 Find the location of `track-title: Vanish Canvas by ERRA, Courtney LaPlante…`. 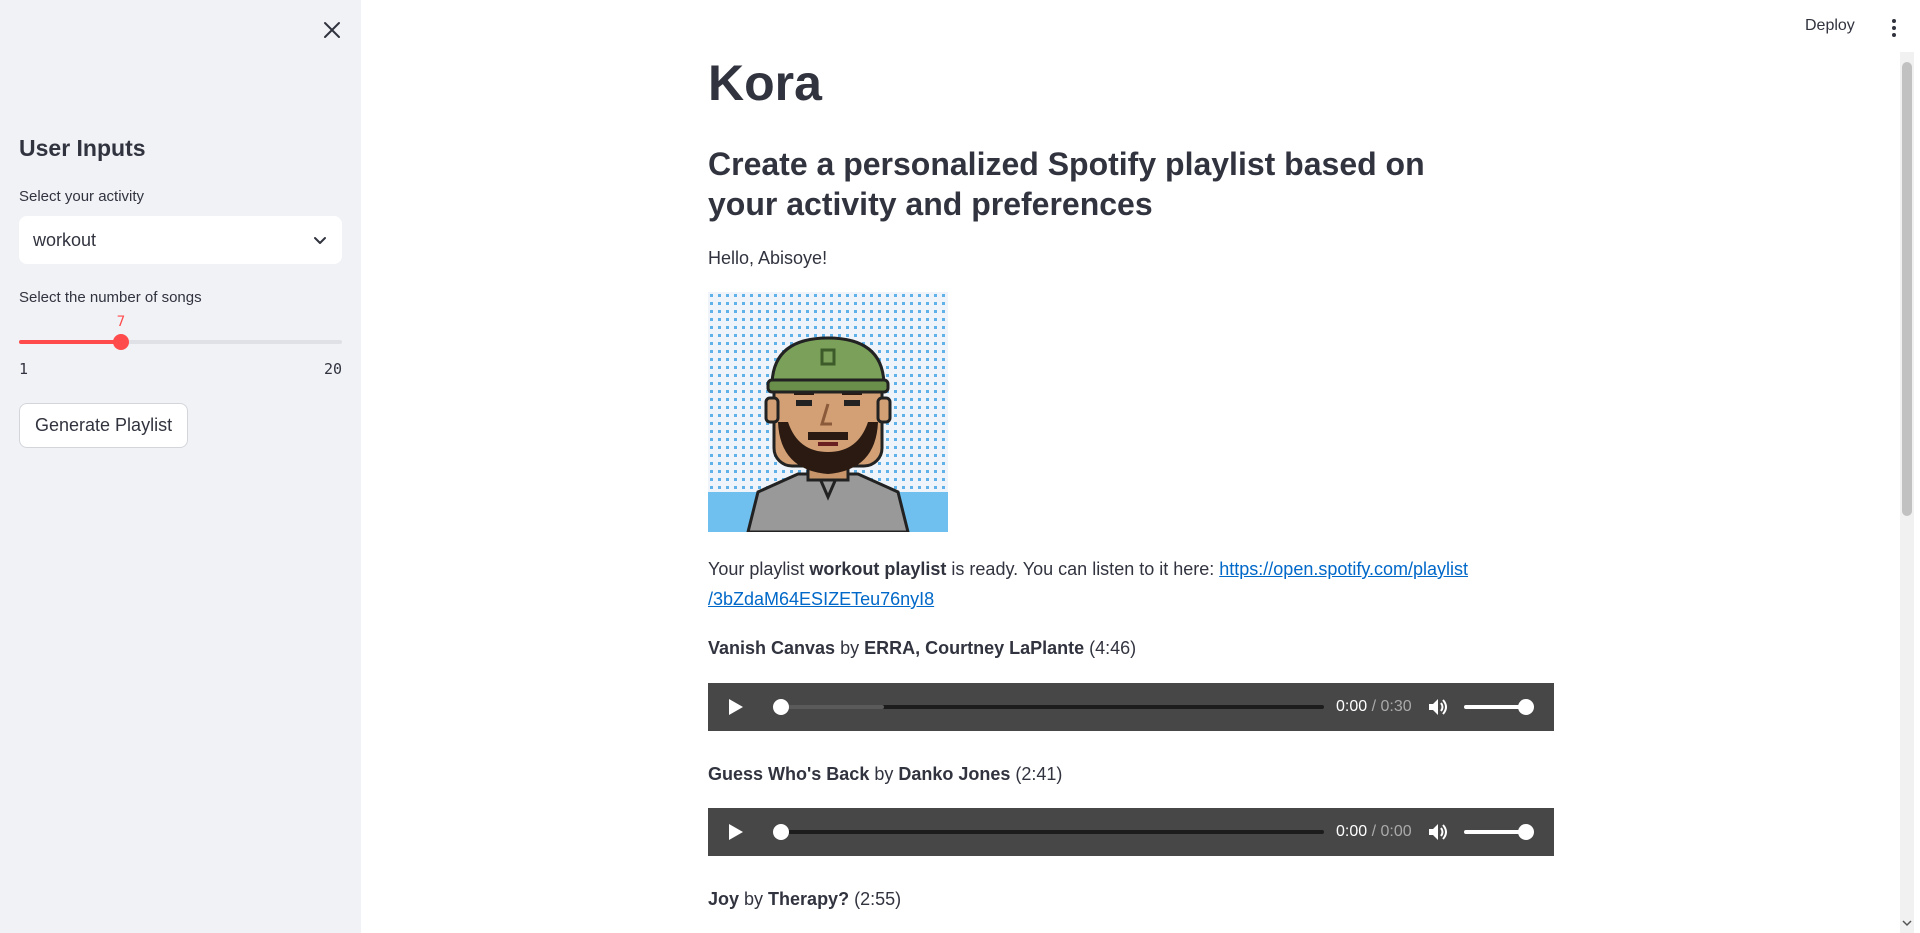

track-title: Vanish Canvas by ERRA, Courtney LaPlante… is located at coordinates (922, 648).